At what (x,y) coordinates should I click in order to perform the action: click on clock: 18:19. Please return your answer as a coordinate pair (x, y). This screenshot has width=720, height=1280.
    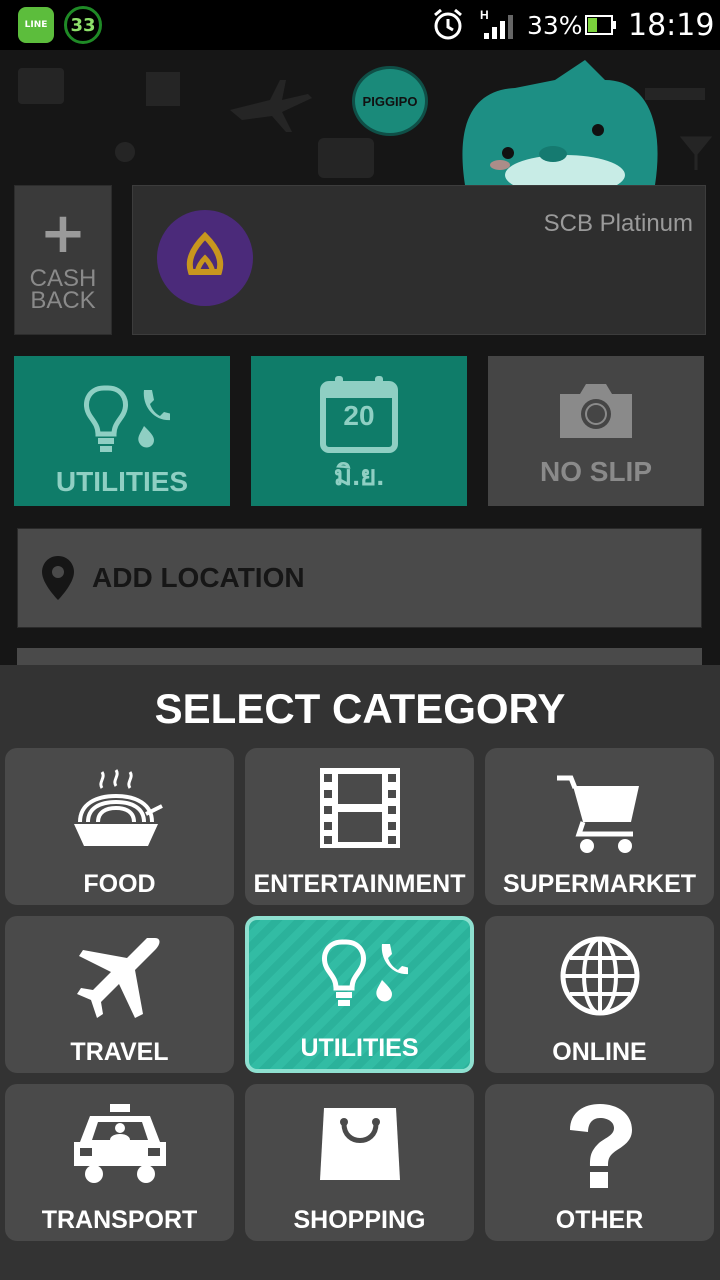
    Looking at the image, I should click on (671, 25).